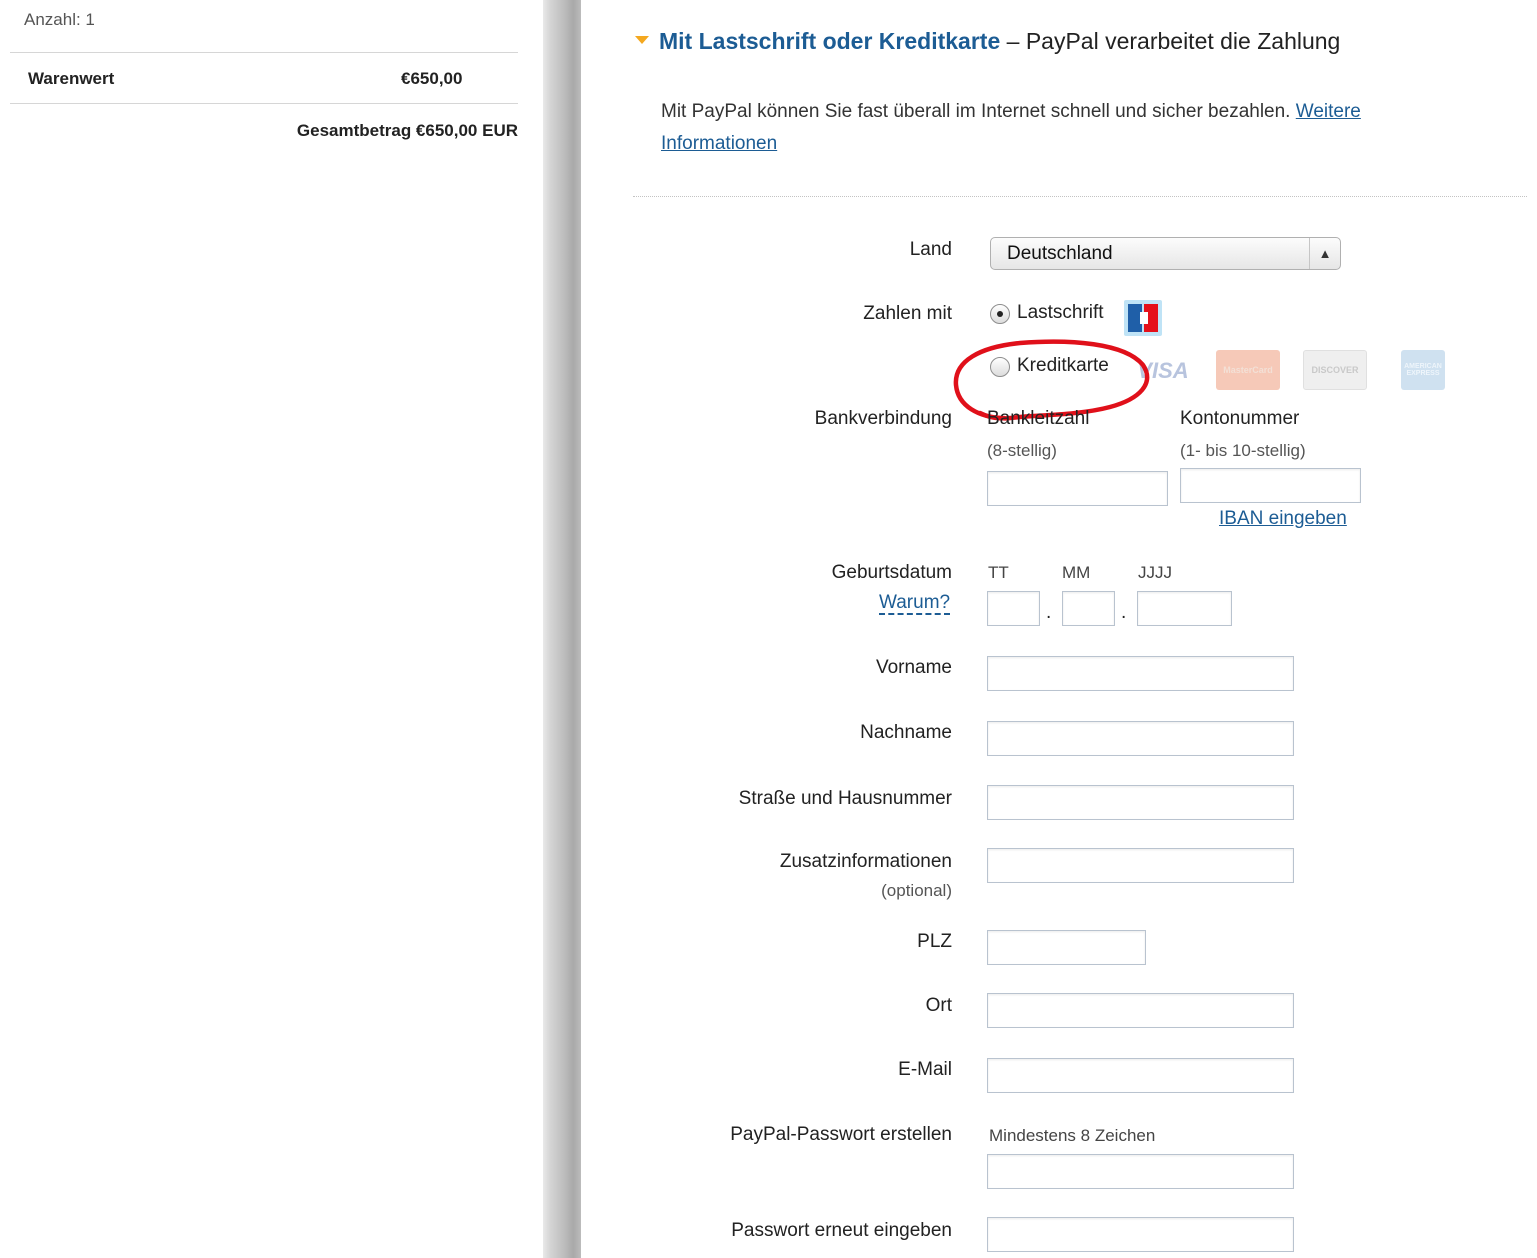 The height and width of the screenshot is (1258, 1537). I want to click on caret-down-icon, so click(642, 39).